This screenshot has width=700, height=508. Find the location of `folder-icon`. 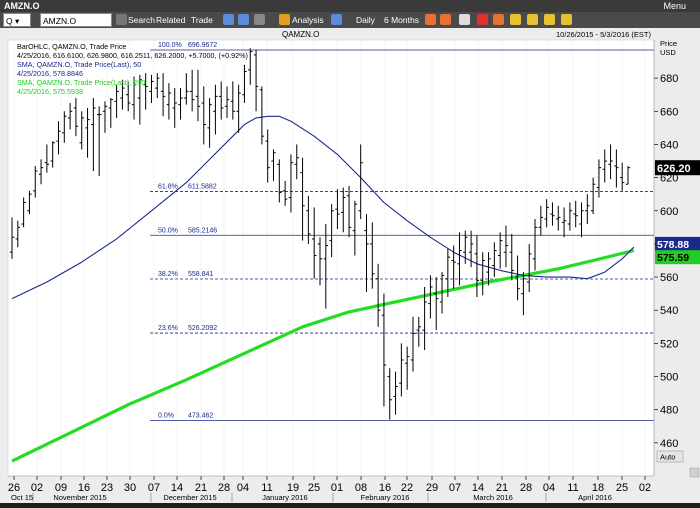

folder-icon is located at coordinates (259, 19).